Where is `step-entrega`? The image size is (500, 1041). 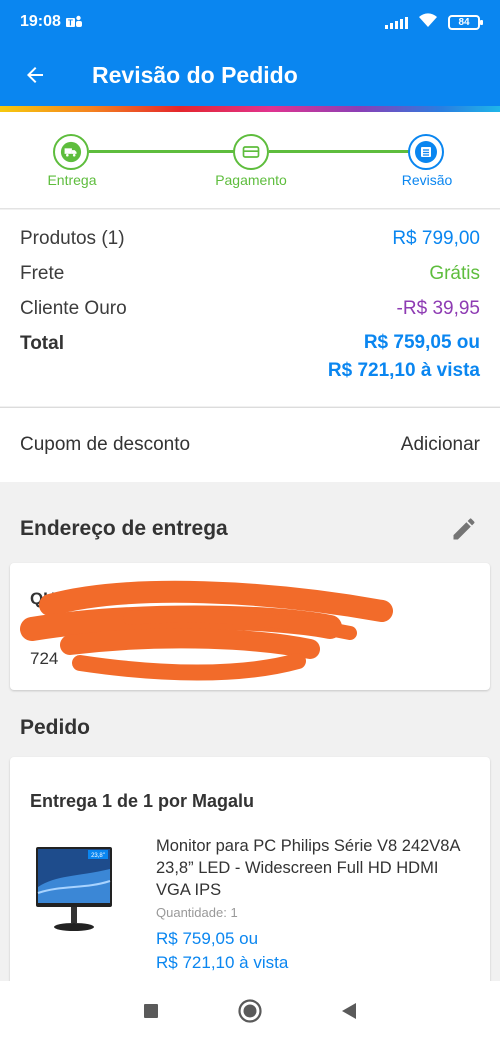
step-entrega is located at coordinates (71, 152).